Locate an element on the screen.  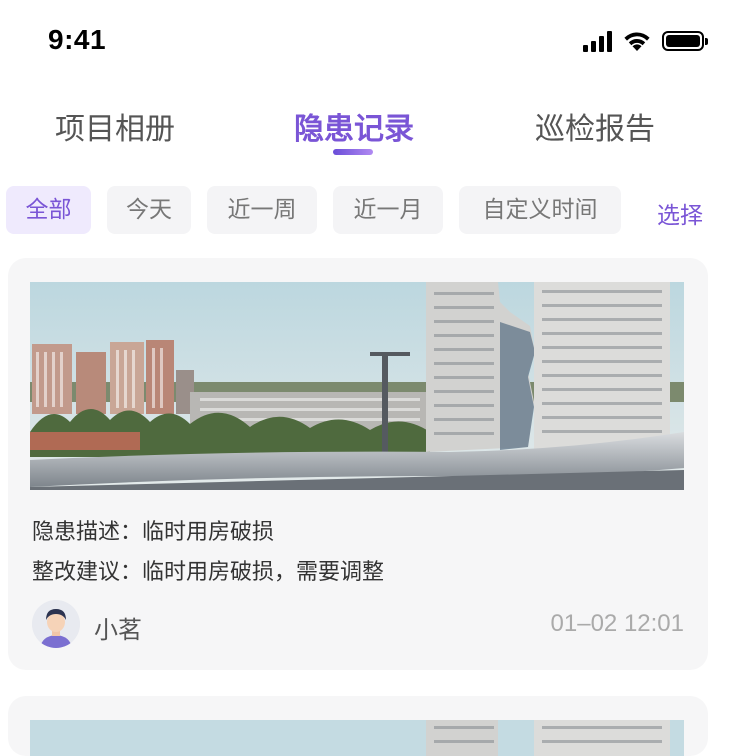
hazard-record-card is located at coordinates (358, 726).